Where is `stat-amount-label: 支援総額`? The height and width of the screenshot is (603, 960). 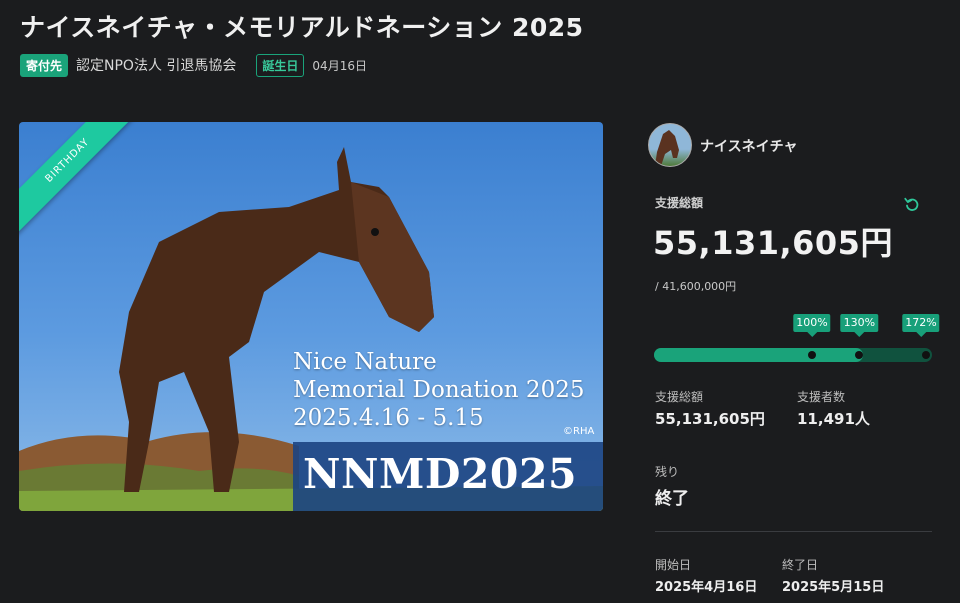 stat-amount-label: 支援総額 is located at coordinates (679, 397).